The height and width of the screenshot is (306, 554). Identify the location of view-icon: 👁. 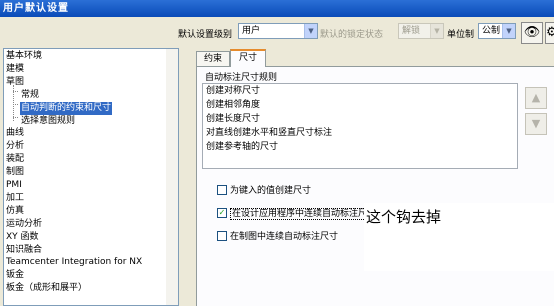
(532, 32).